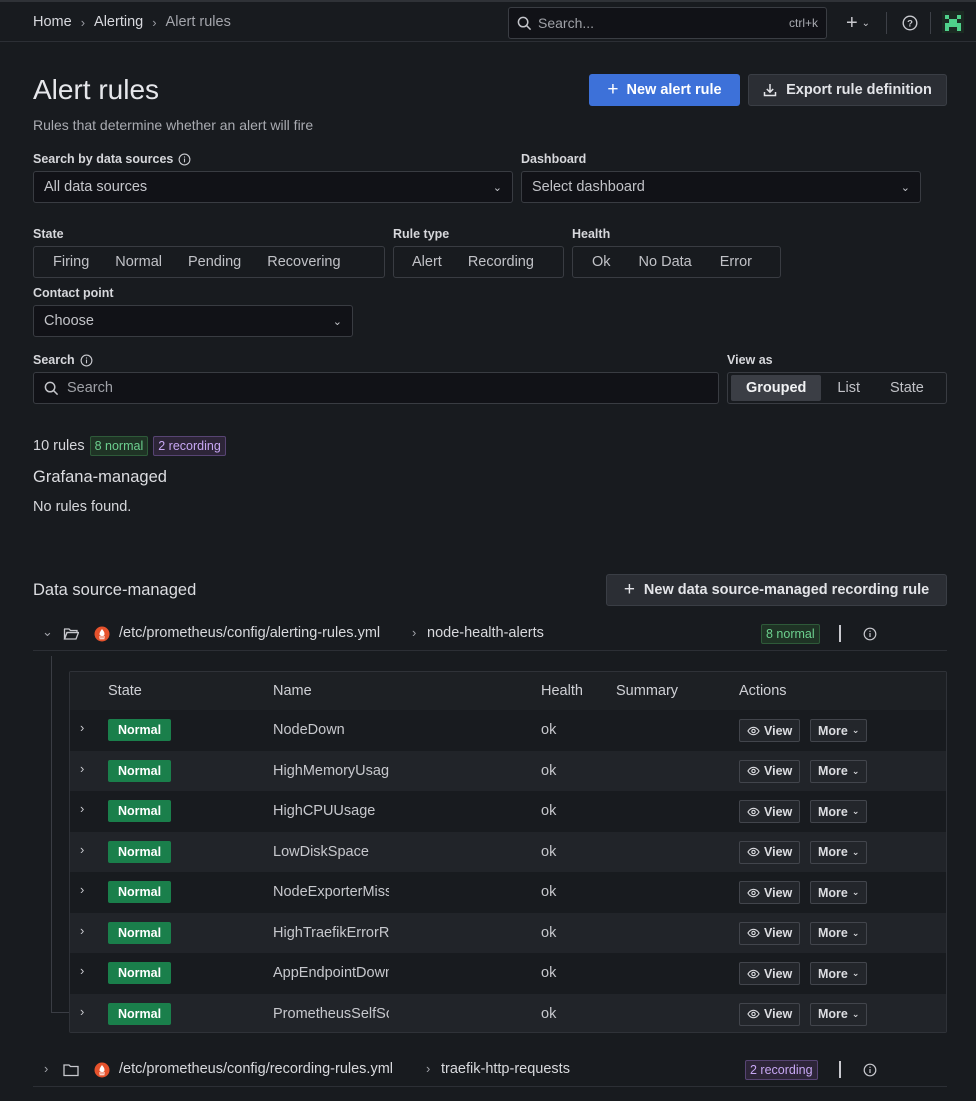 This screenshot has height=1101, width=976. I want to click on download-icon, so click(770, 90).